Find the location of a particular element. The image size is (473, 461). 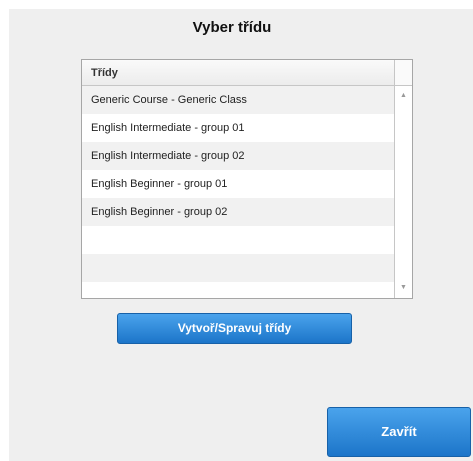

list-item: English Beginner - group 02 is located at coordinates (238, 212).